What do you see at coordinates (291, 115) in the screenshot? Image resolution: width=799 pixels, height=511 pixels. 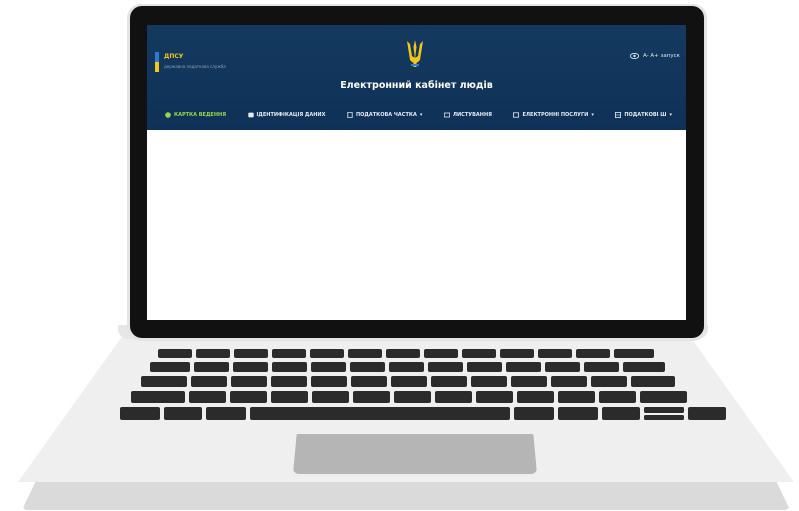 I see `nav-item-label: Ідентифікація даних` at bounding box center [291, 115].